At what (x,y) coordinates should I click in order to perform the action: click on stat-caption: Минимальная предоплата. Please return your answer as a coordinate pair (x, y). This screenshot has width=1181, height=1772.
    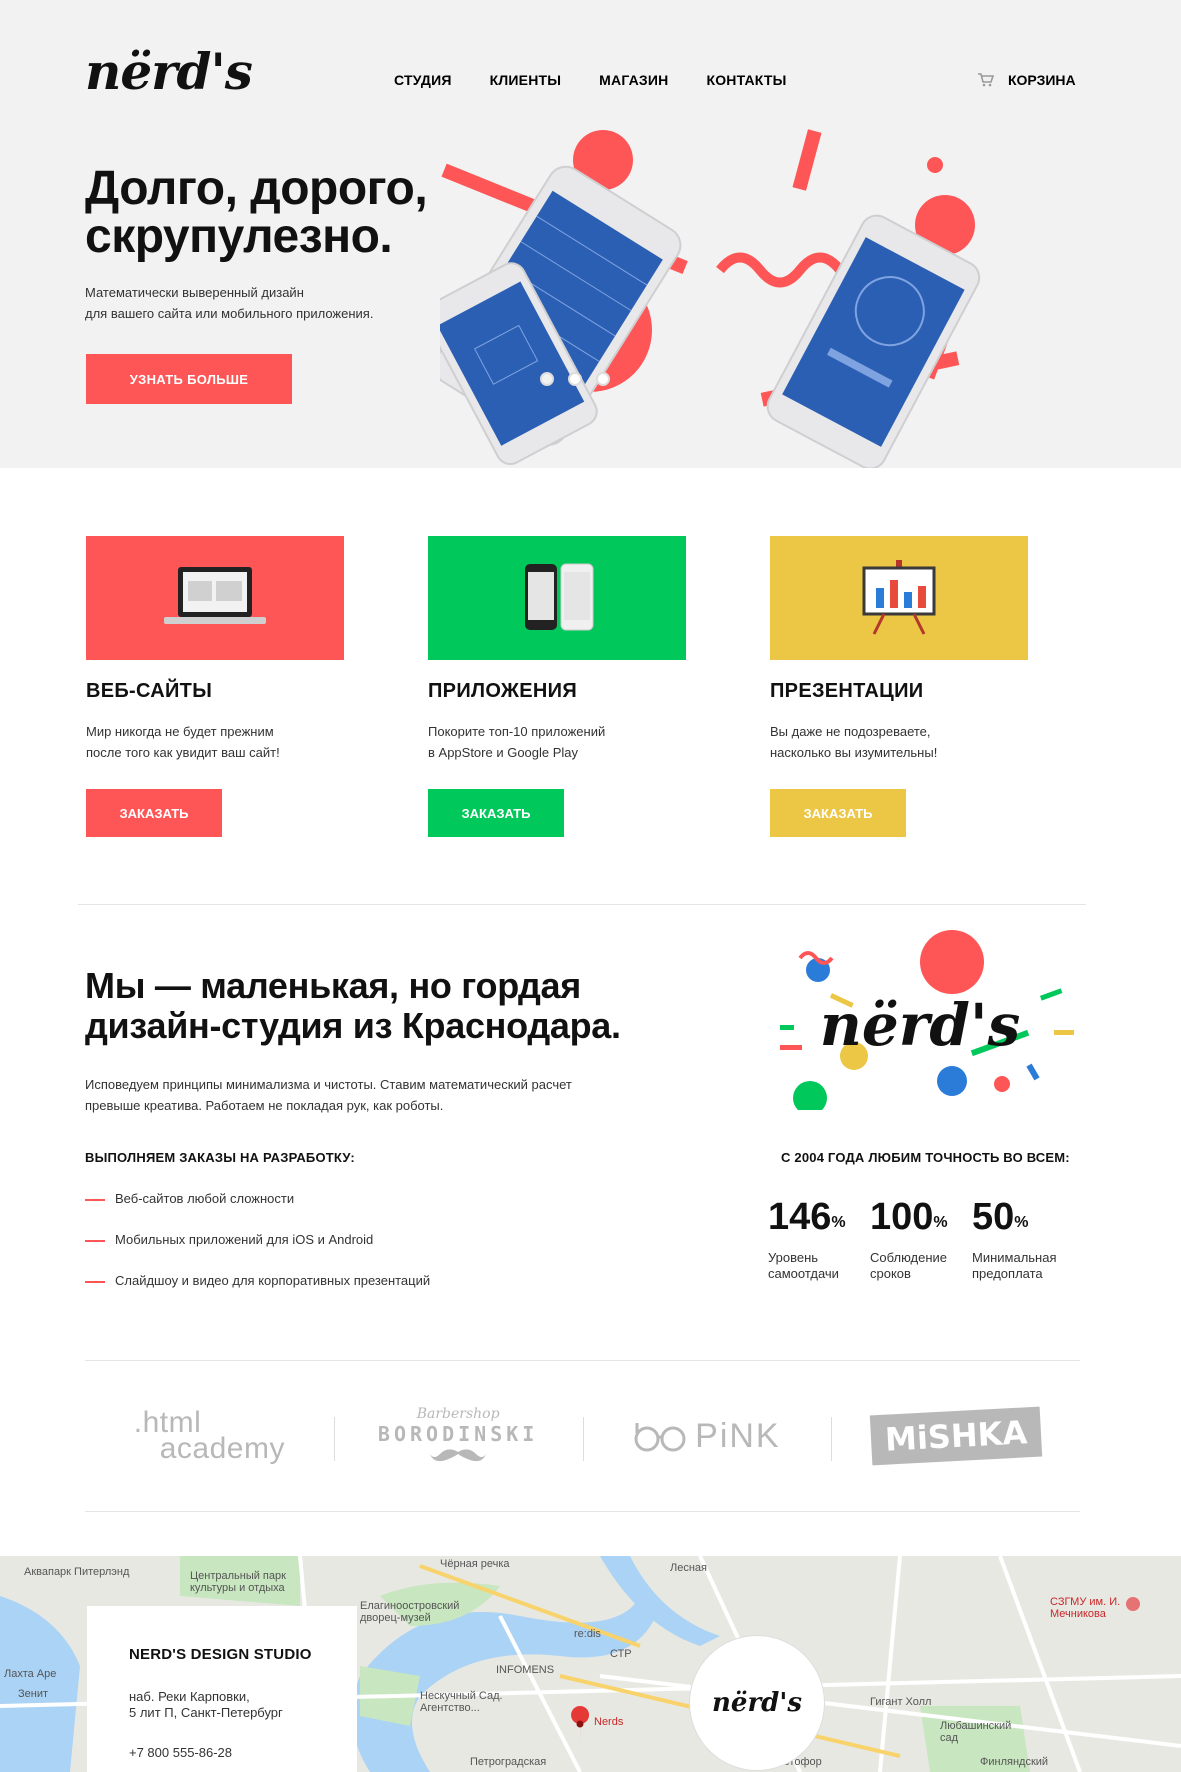
    Looking at the image, I should click on (1017, 1266).